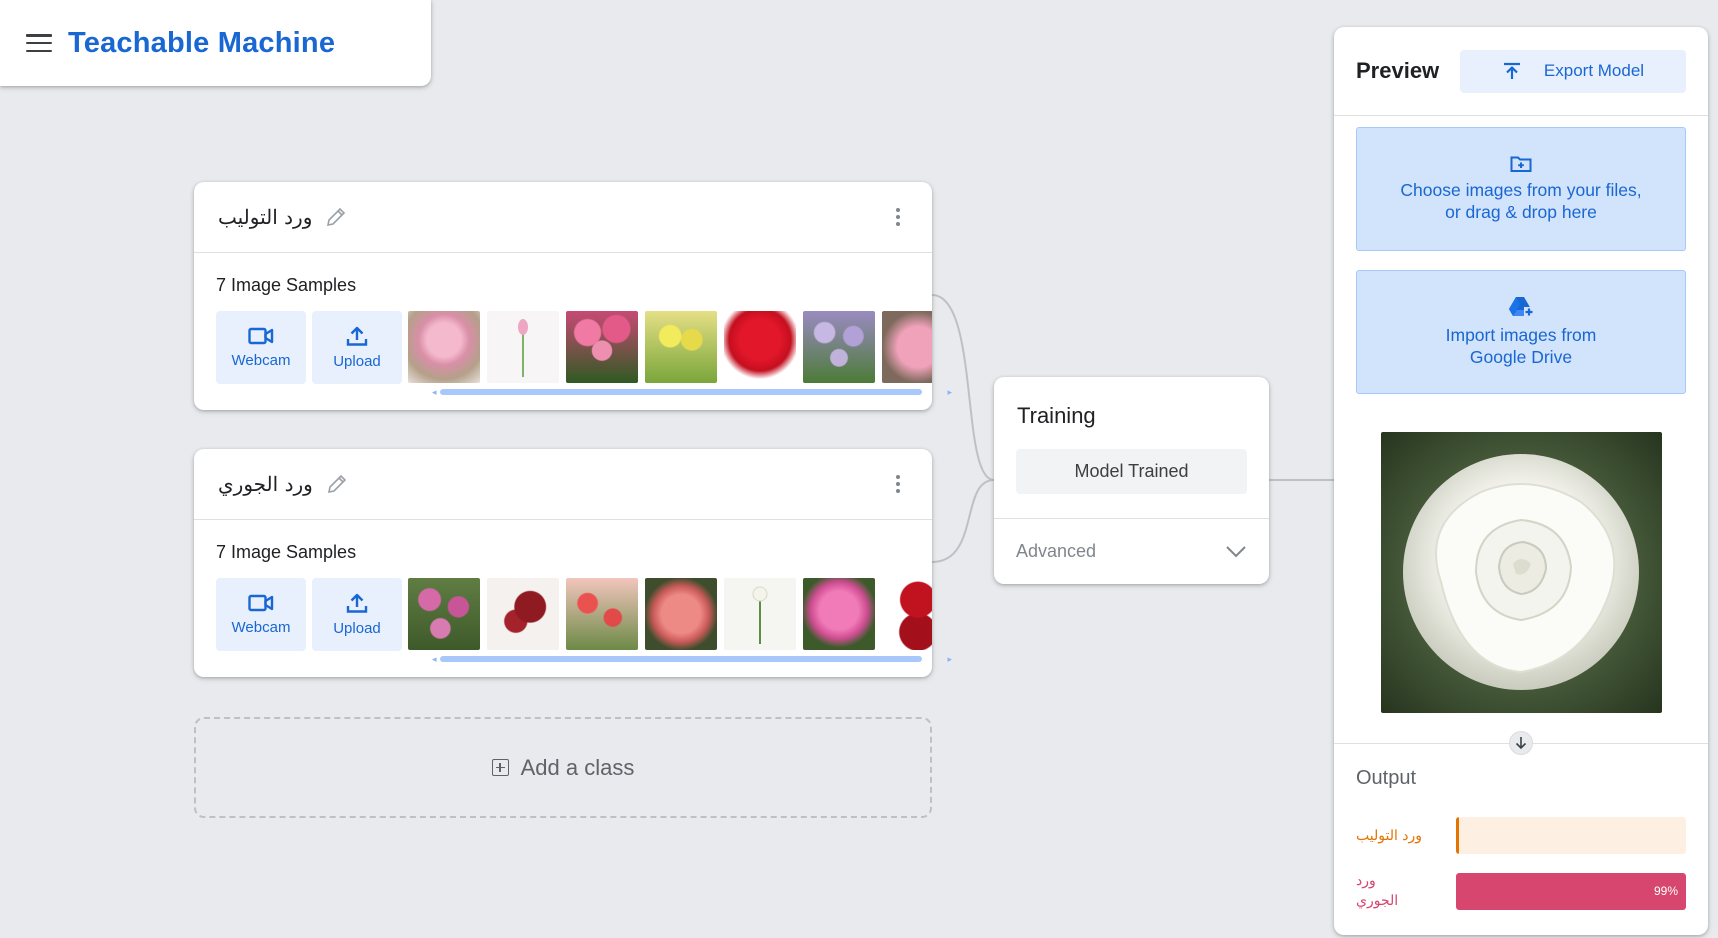  Describe the element at coordinates (1056, 415) in the screenshot. I see `training-title: Training` at that location.